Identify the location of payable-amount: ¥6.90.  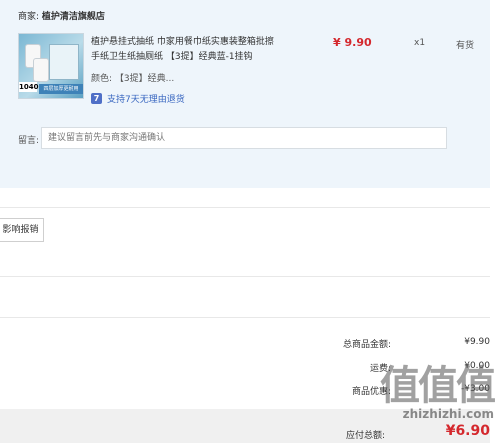
(467, 431).